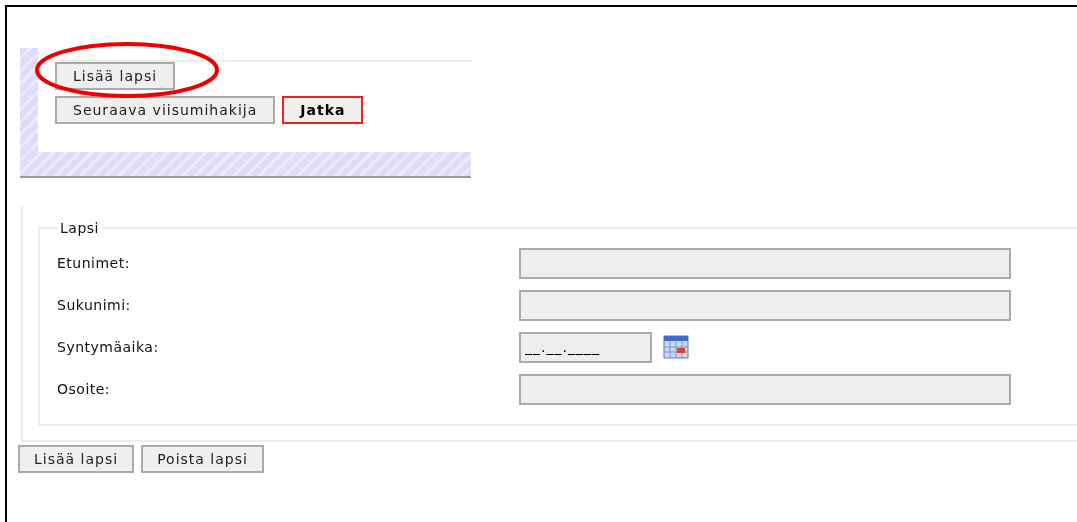  Describe the element at coordinates (165, 110) in the screenshot. I see `form-button: Seuraava viisumihakija` at that location.